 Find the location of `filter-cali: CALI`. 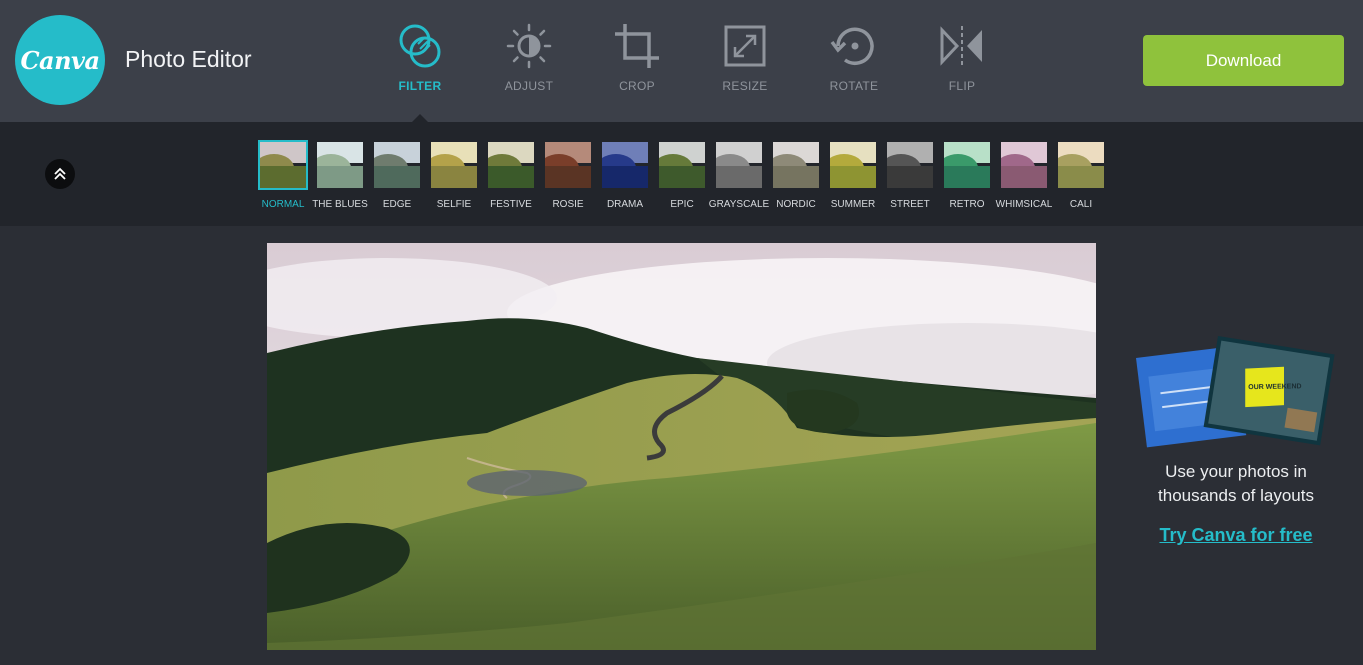

filter-cali: CALI is located at coordinates (1081, 175).